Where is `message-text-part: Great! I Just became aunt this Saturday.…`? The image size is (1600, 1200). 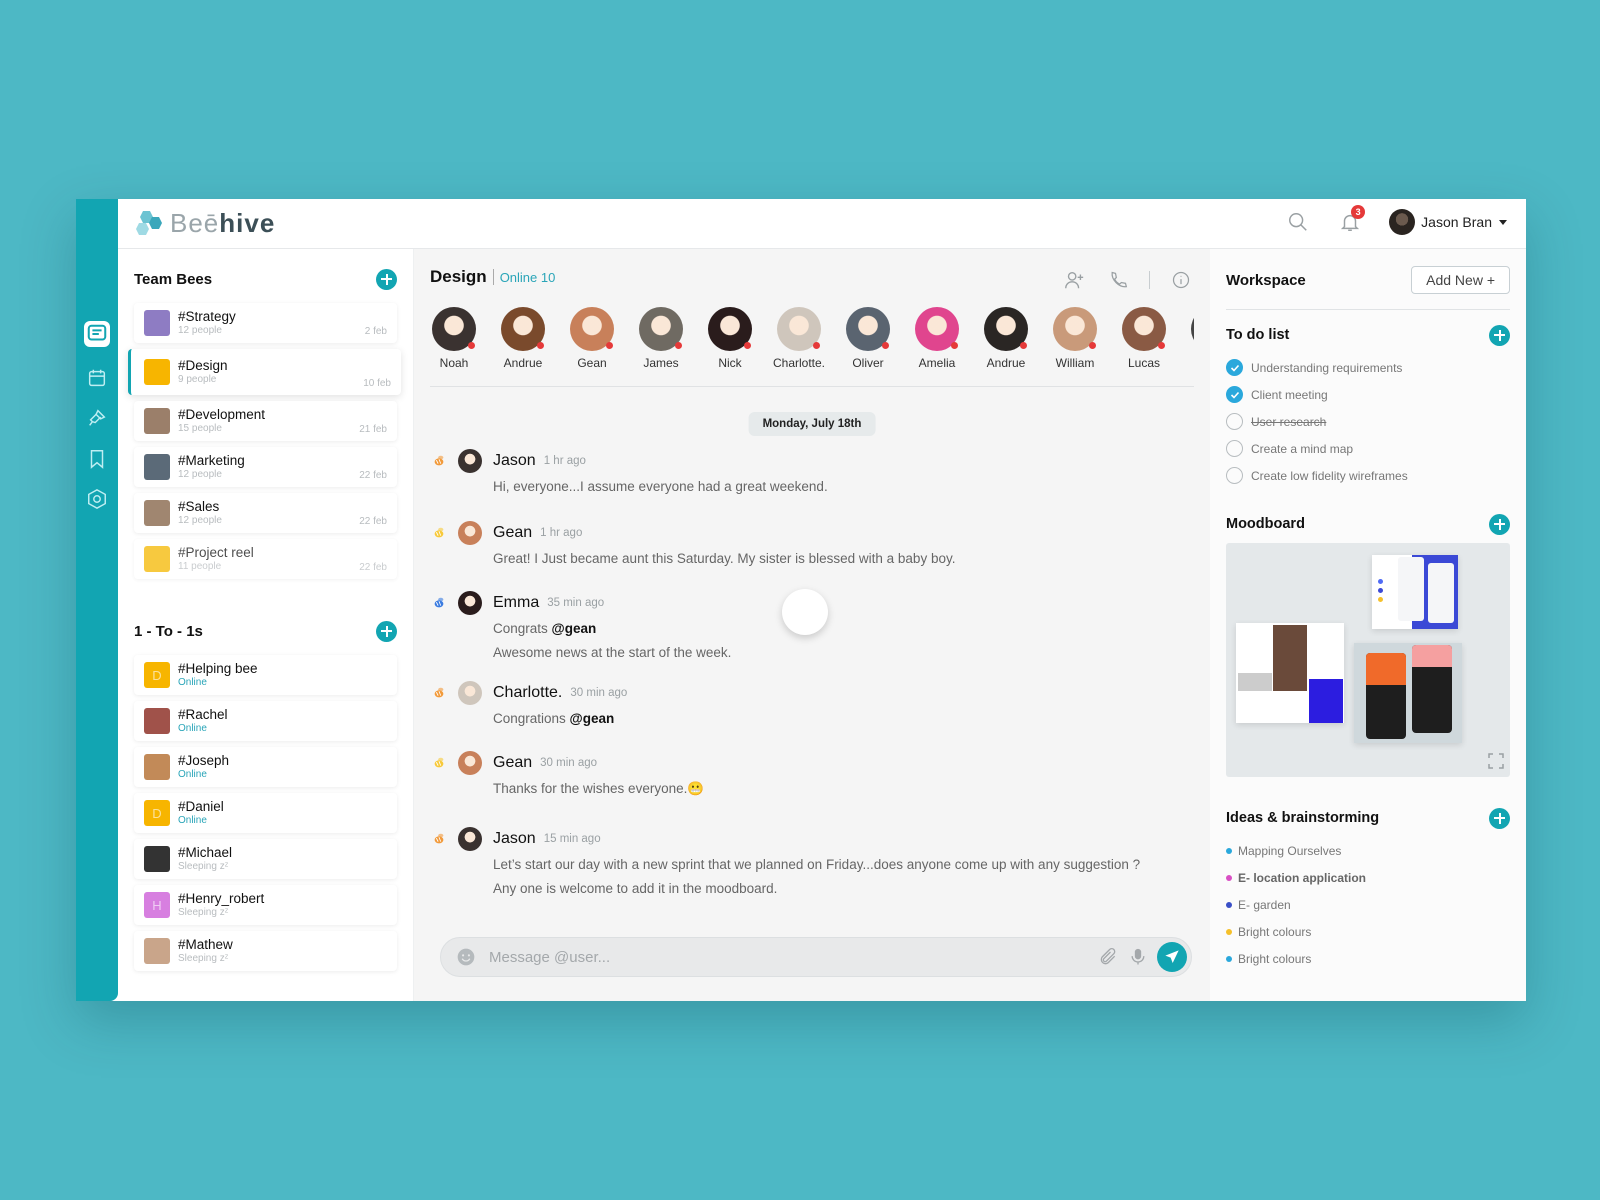 message-text-part: Great! I Just became aunt this Saturday.… is located at coordinates (724, 558).